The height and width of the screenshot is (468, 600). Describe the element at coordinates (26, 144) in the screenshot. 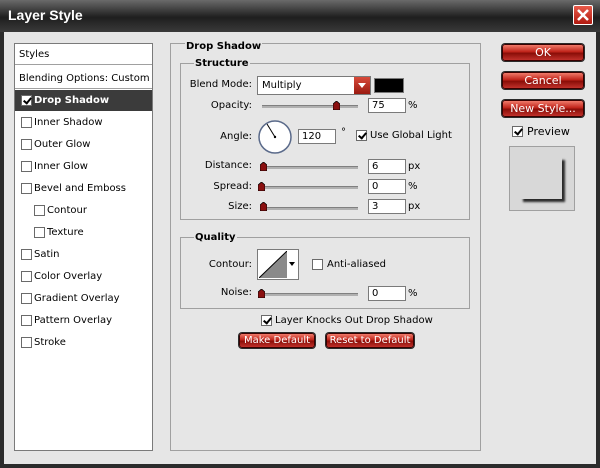

I see `outer-glow-checkbox` at that location.